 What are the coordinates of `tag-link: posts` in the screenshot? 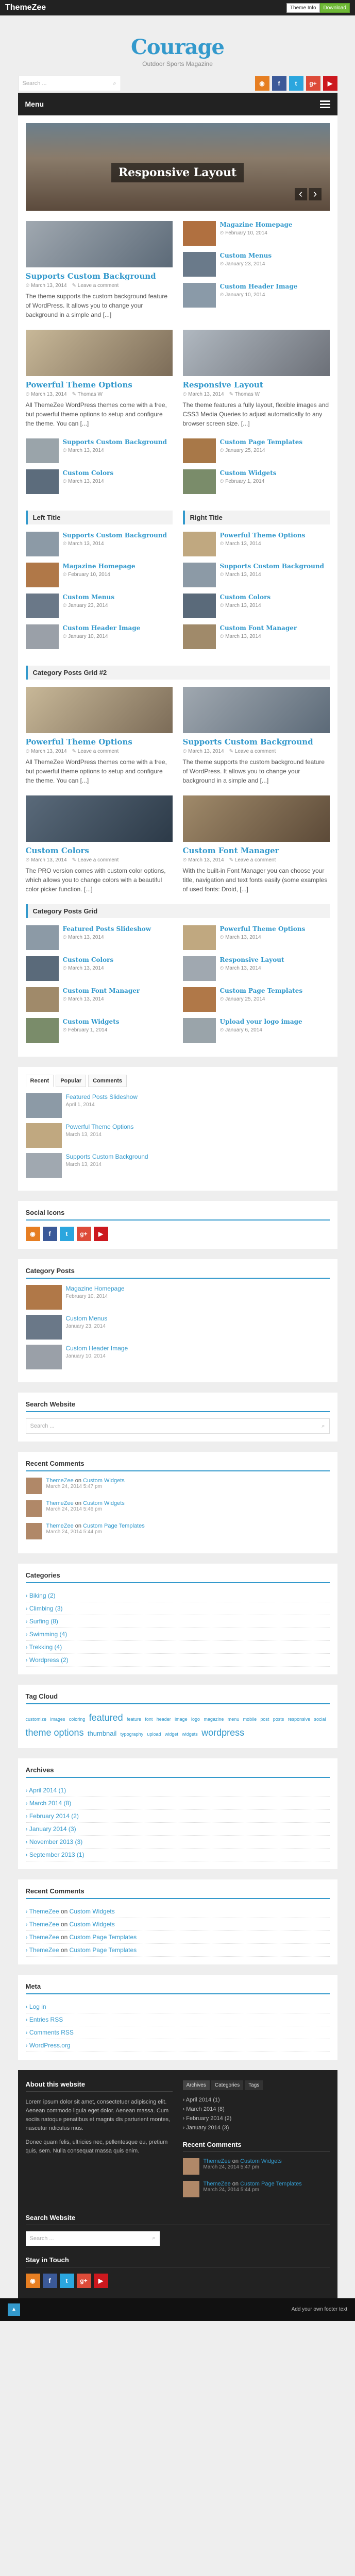 It's located at (278, 1719).